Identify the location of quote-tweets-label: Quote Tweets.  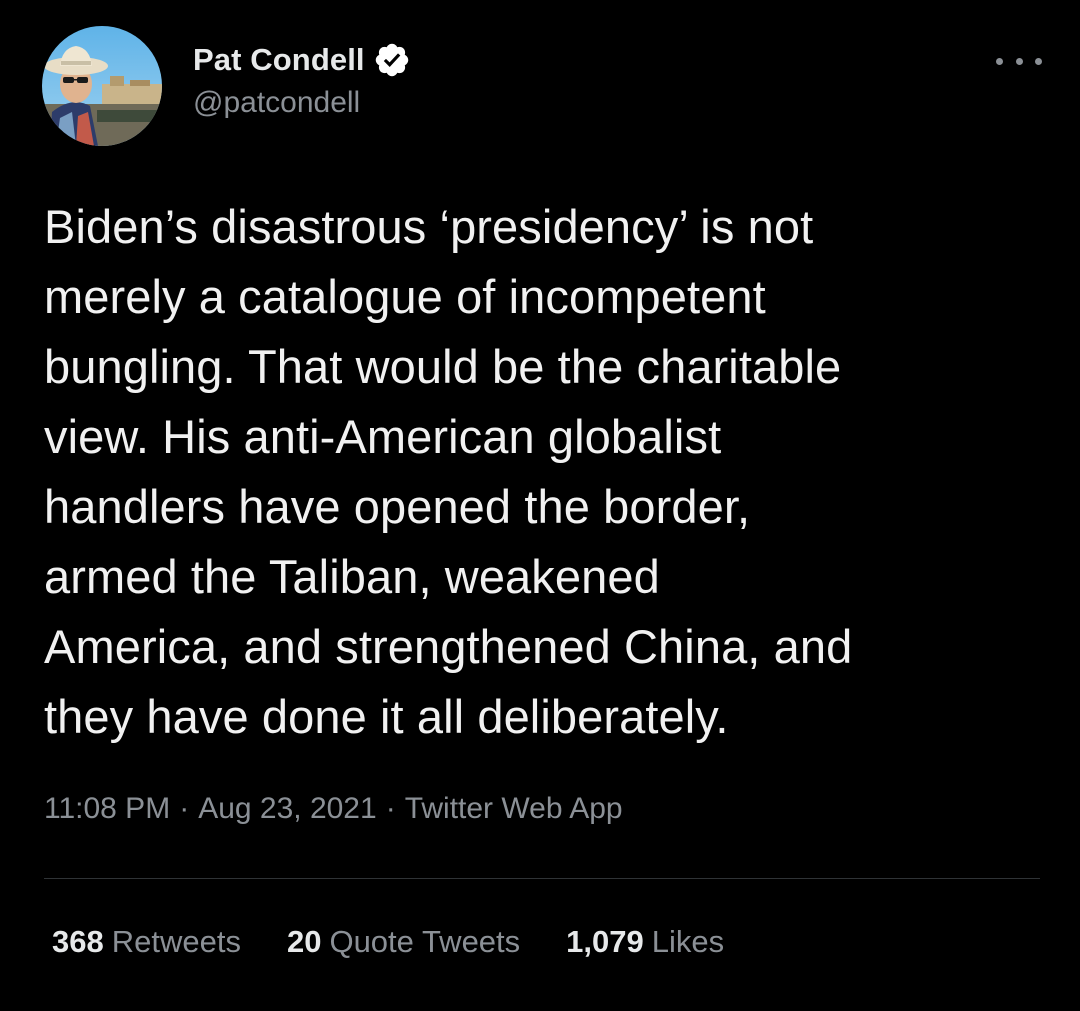
(425, 941).